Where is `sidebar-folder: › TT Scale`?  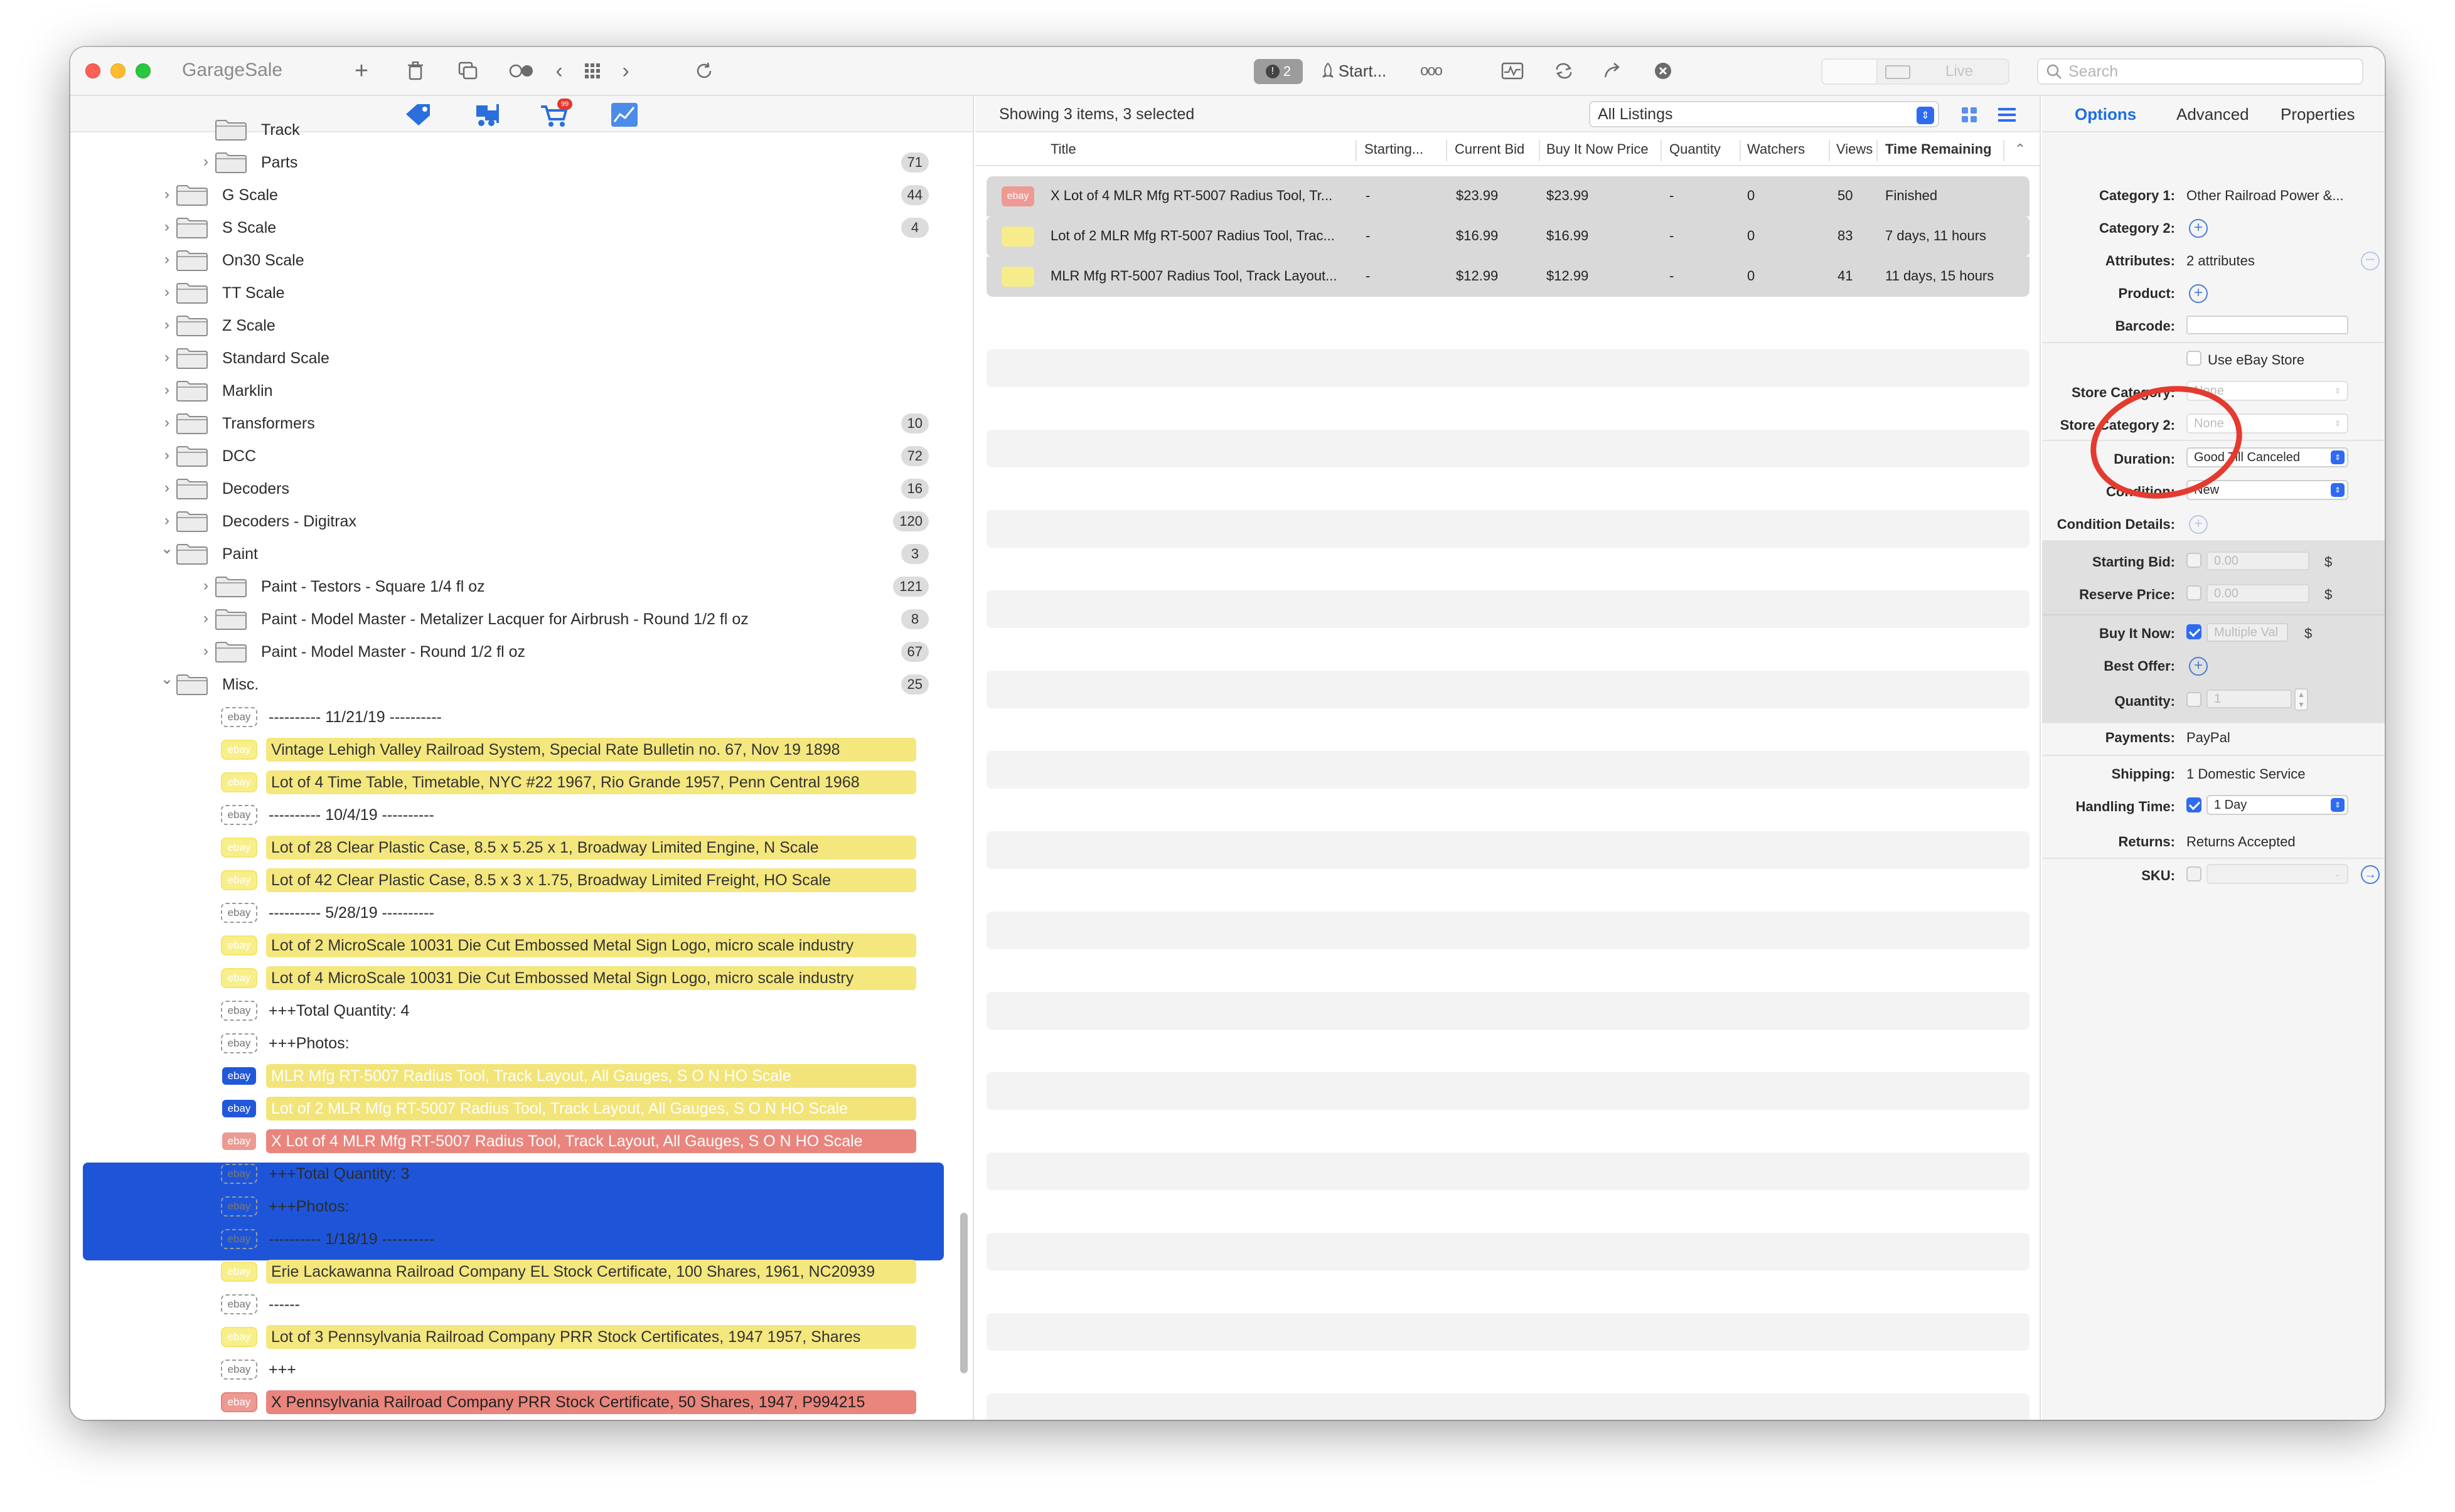
sidebar-folder: › TT Scale is located at coordinates (521, 293).